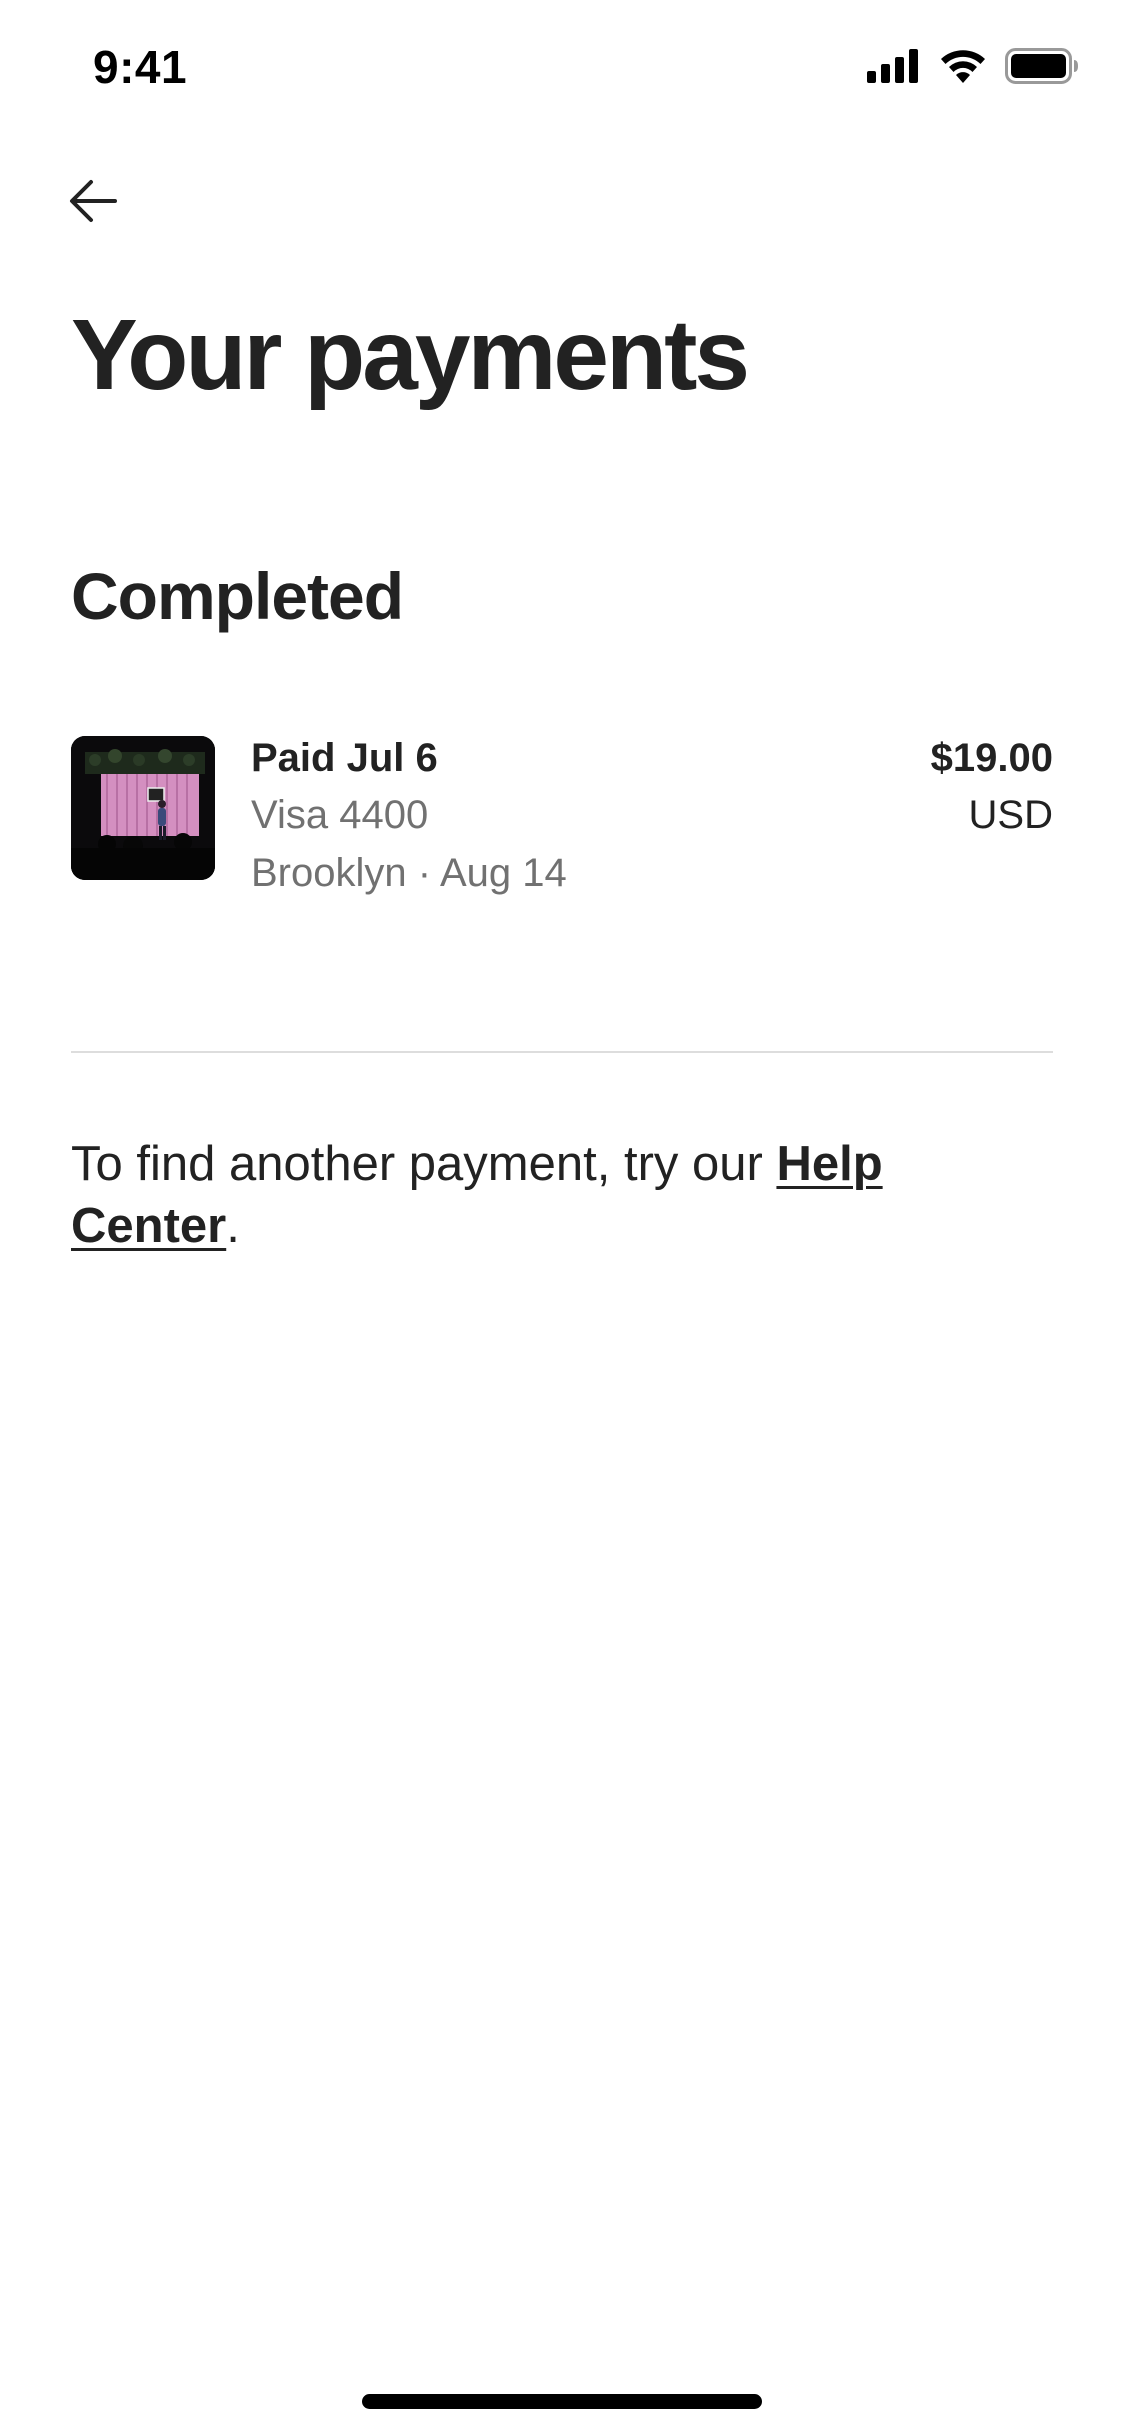 This screenshot has height=2436, width=1125. I want to click on cellular-signal-icon, so click(894, 68).